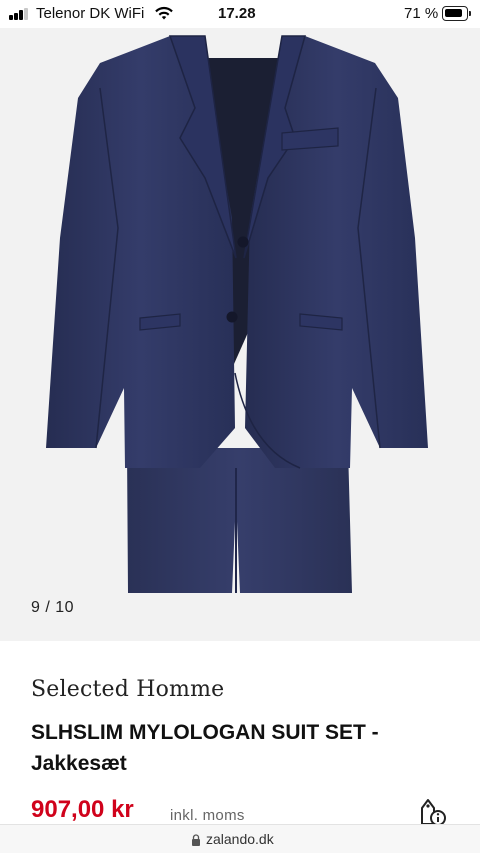 Image resolution: width=480 pixels, height=853 pixels. Describe the element at coordinates (237, 13) in the screenshot. I see `status-time: 17.28` at that location.